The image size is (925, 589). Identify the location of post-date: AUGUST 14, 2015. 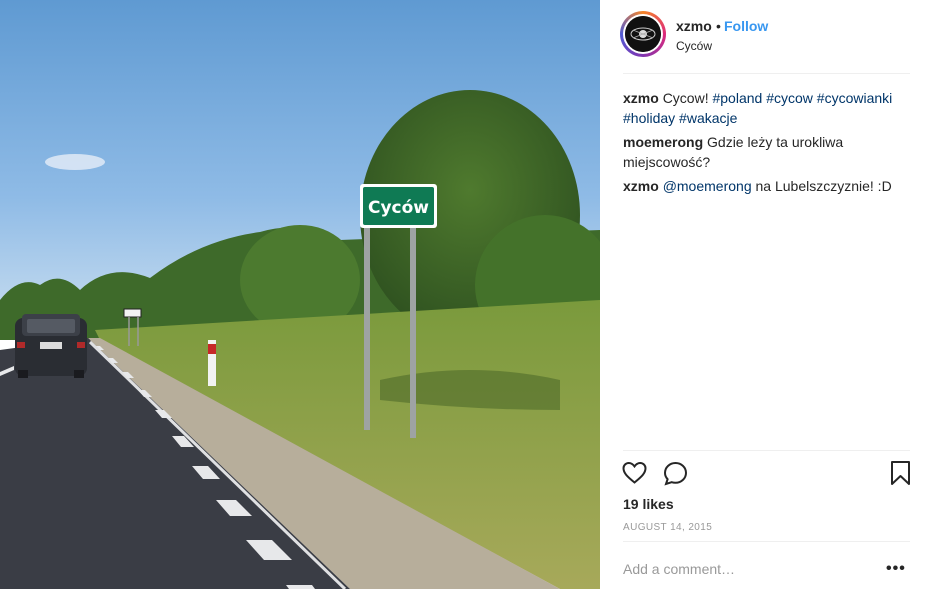
(668, 527).